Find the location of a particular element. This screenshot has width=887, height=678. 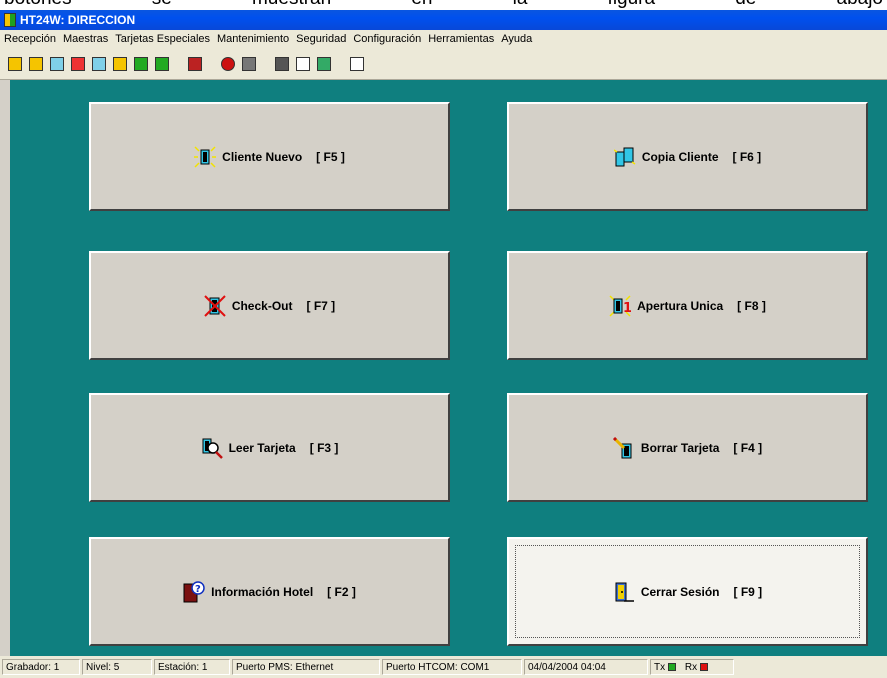

card-reader-icon is located at coordinates (324, 63).